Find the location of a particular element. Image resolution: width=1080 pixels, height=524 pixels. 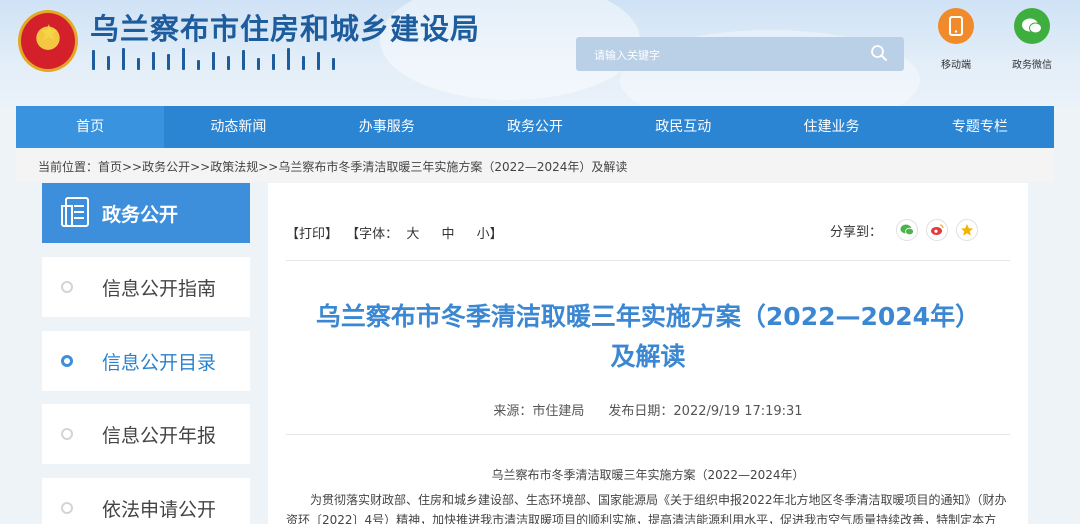

qzone-share-icon is located at coordinates (967, 230).